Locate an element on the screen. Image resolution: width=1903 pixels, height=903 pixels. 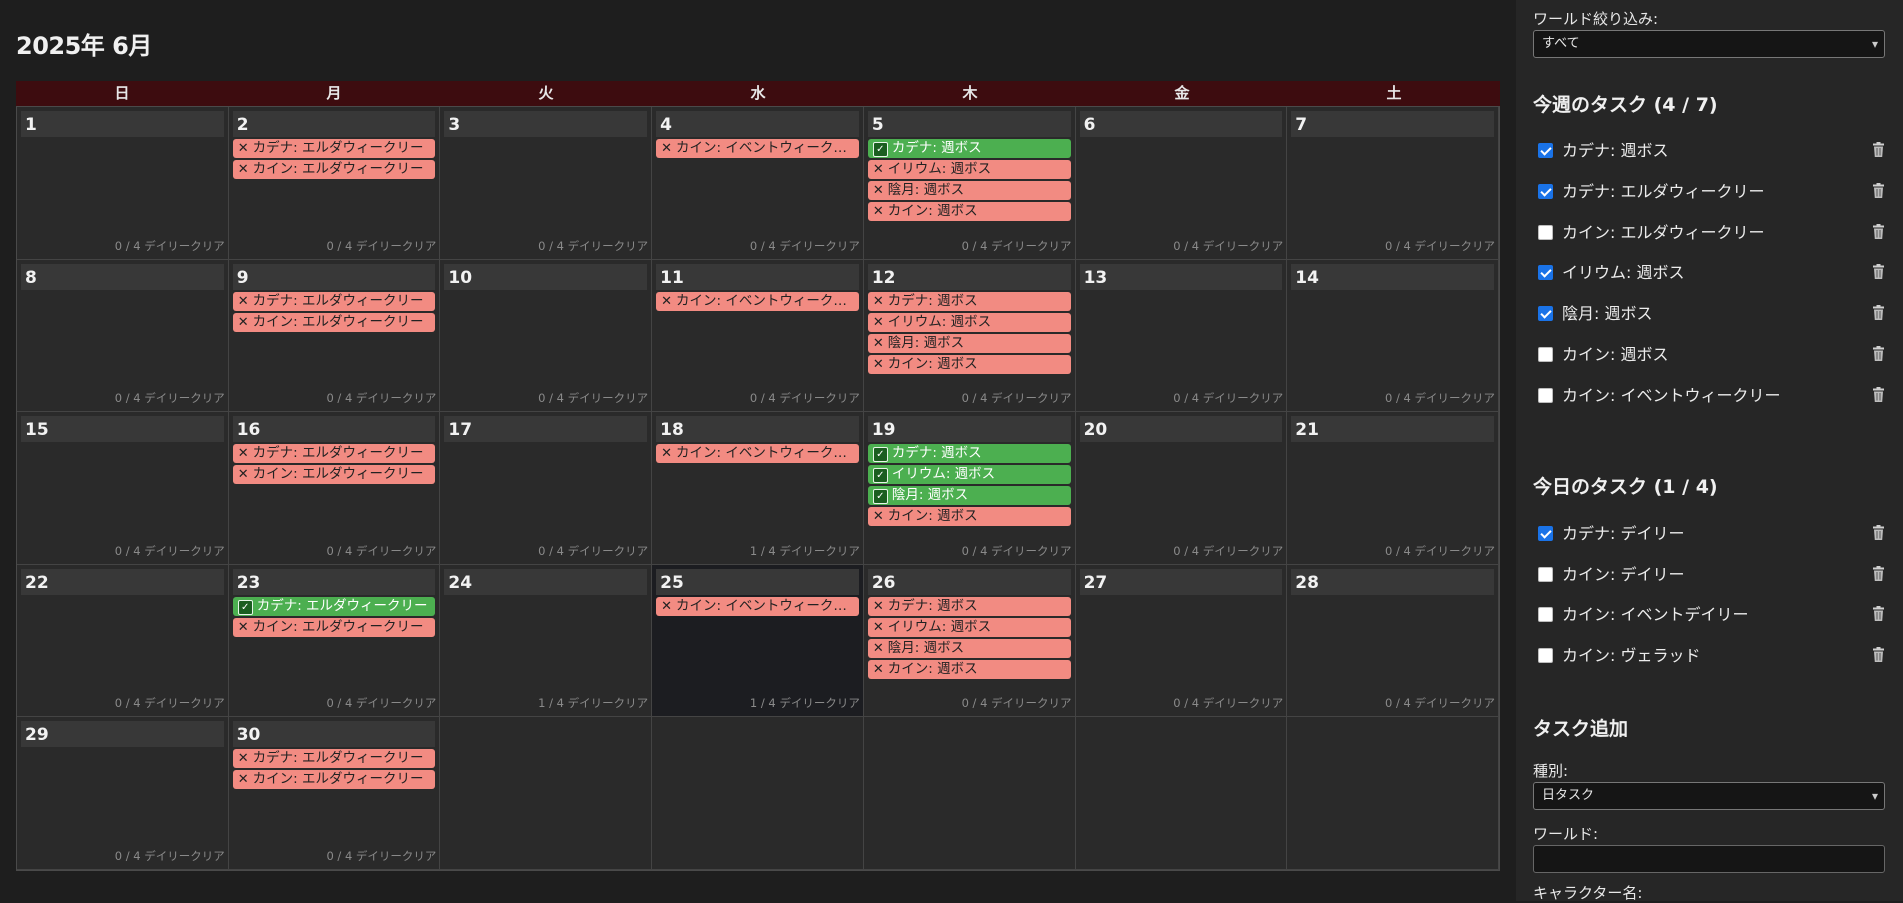
day-number: 22 is located at coordinates (122, 581).